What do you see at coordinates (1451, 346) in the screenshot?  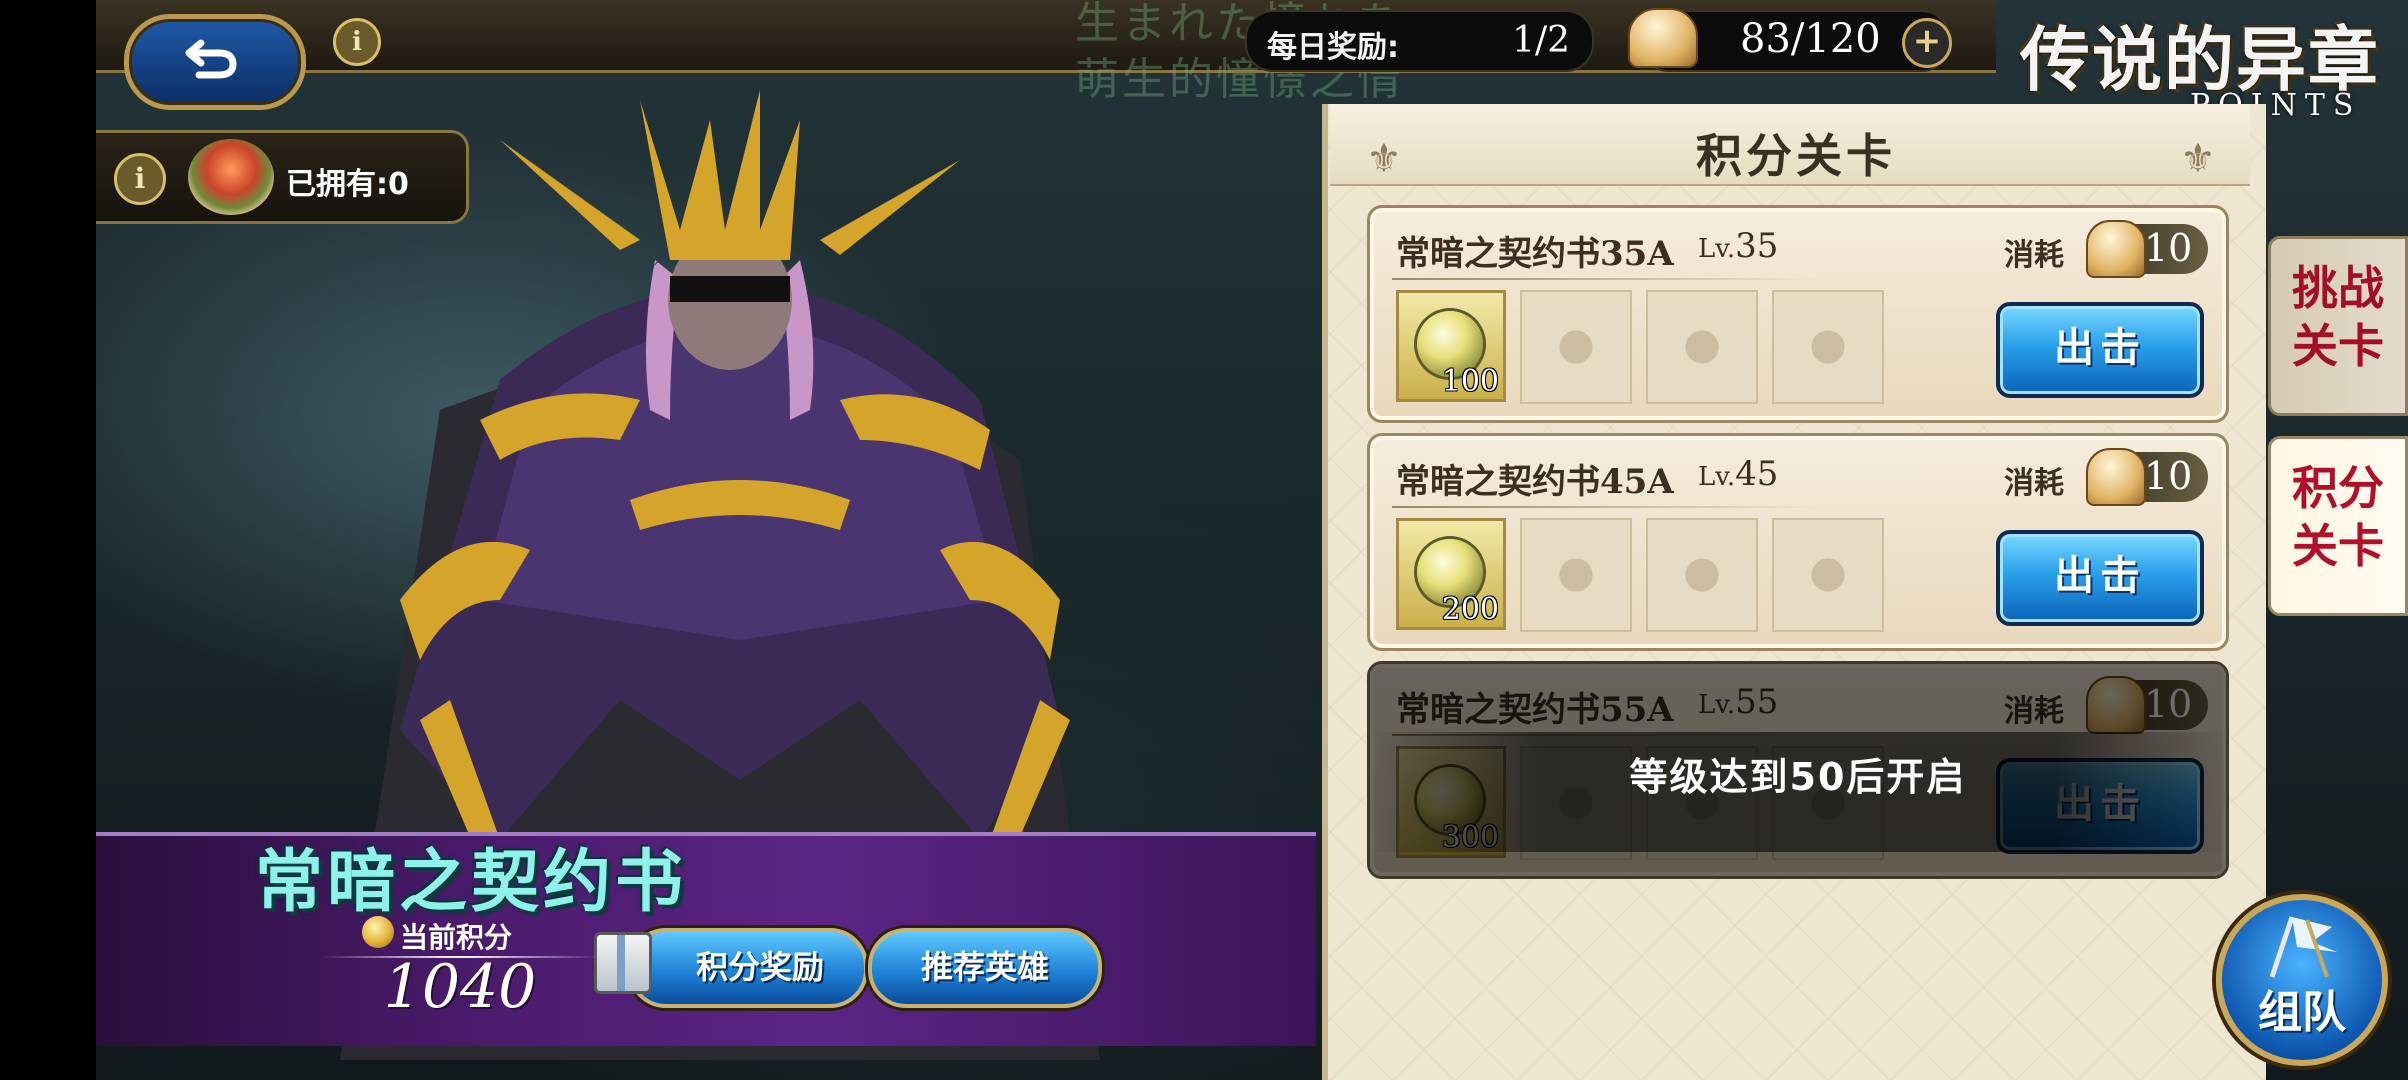 I see `reward-item: 100` at bounding box center [1451, 346].